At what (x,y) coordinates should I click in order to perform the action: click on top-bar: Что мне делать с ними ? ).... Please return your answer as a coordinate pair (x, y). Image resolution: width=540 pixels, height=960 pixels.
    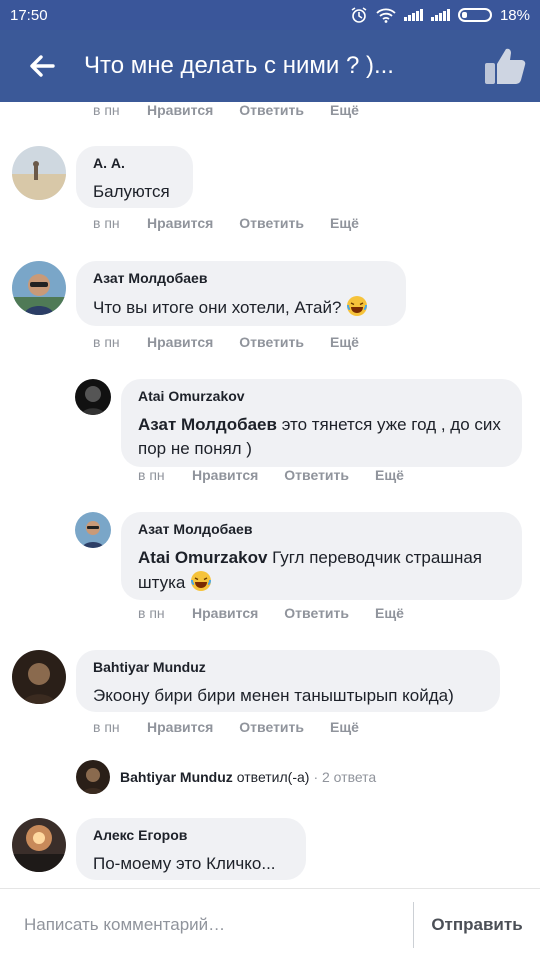
    Looking at the image, I should click on (270, 66).